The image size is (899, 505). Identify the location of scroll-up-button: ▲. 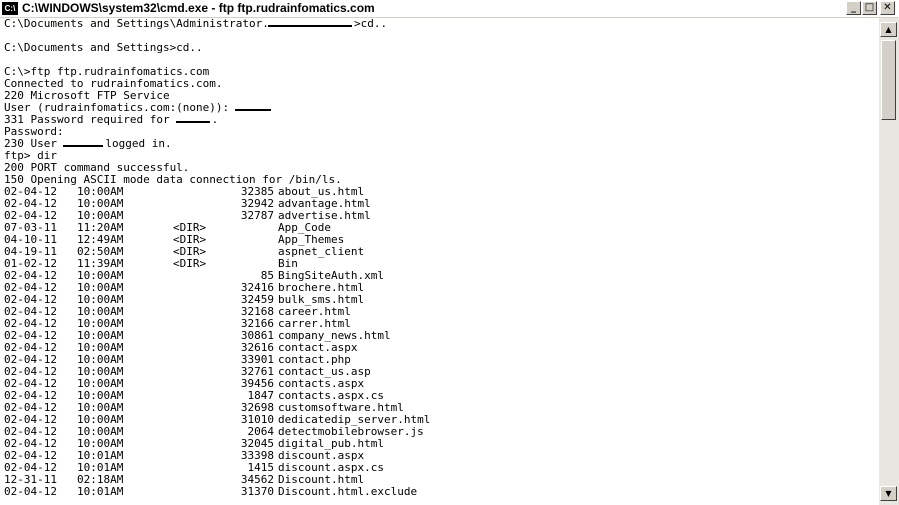
(888, 29).